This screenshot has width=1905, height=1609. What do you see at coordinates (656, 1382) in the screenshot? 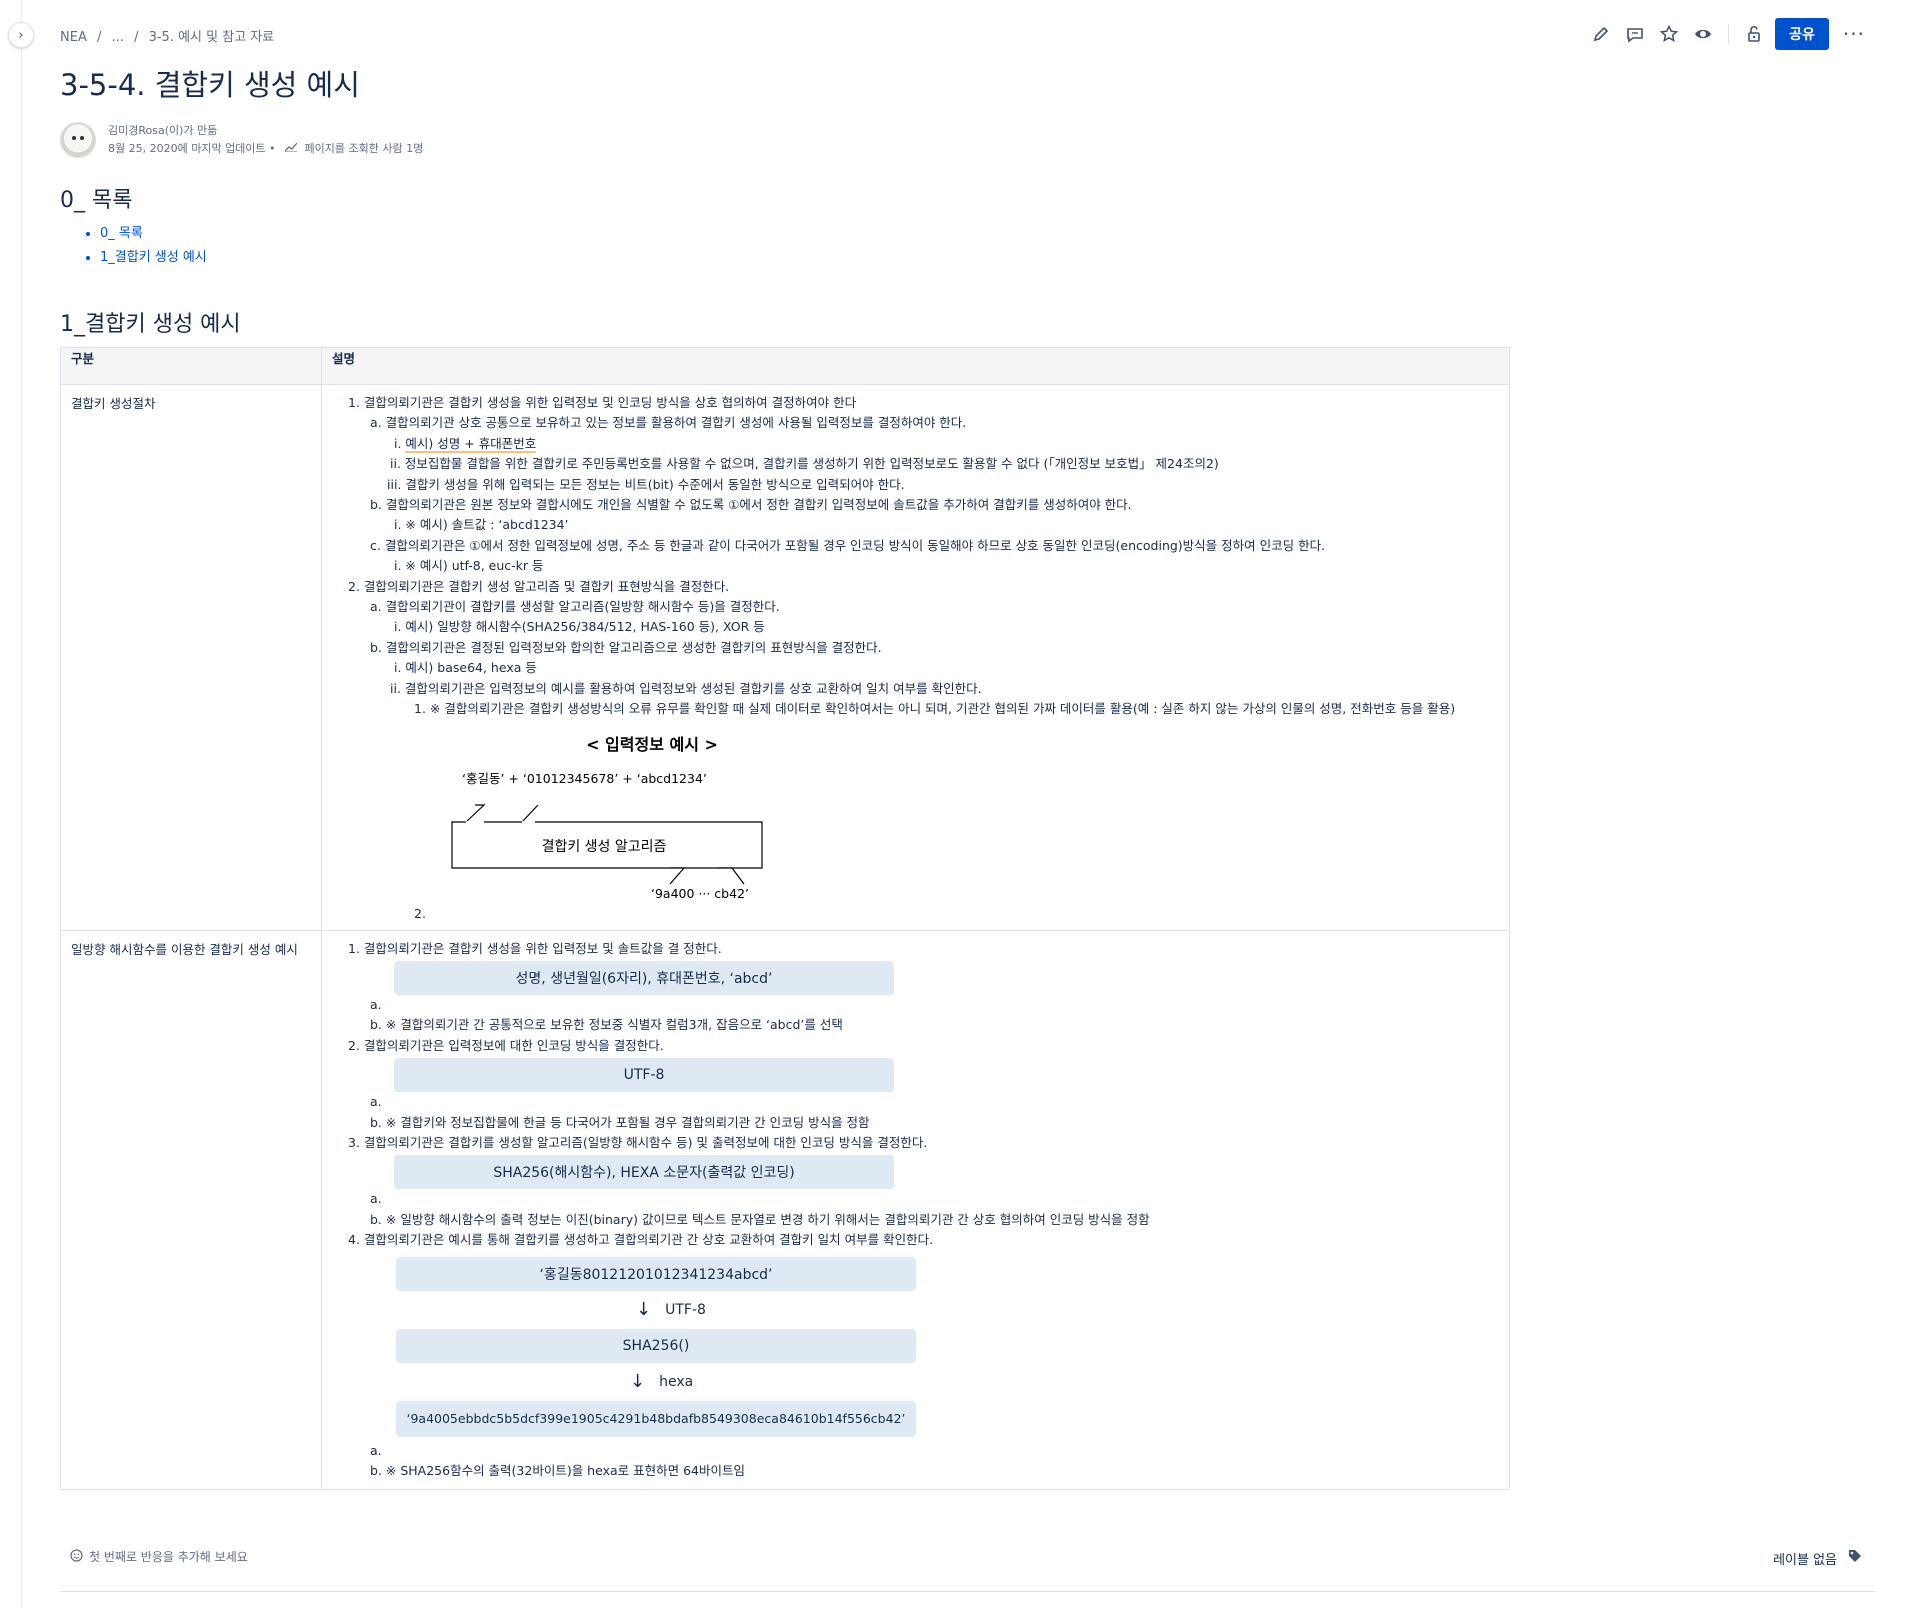
I see `flow-arrow: ↓ hexa` at bounding box center [656, 1382].